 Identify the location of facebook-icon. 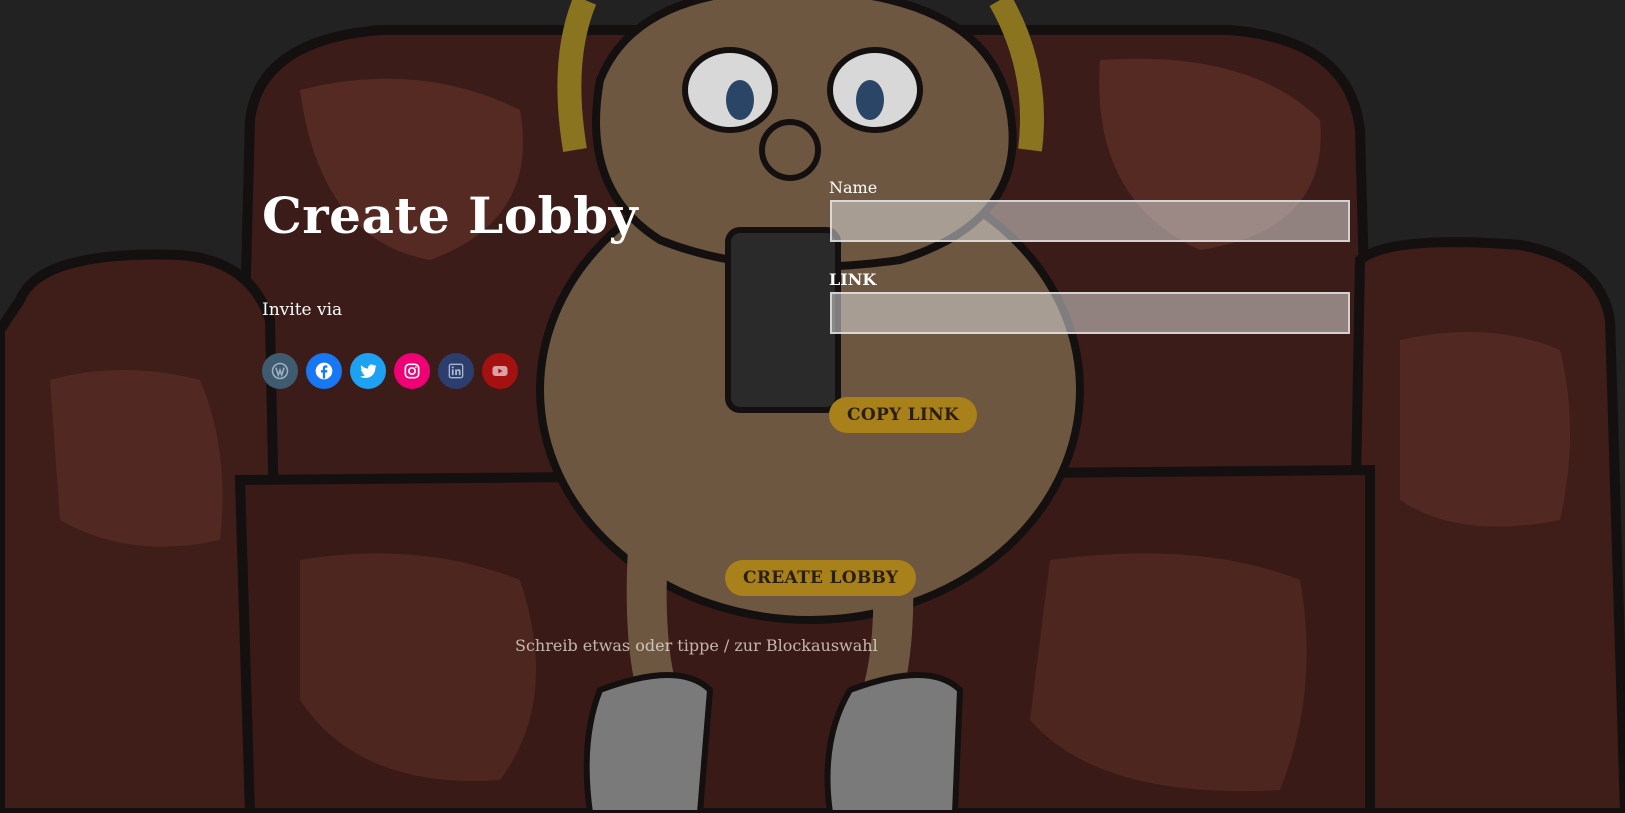
(324, 371).